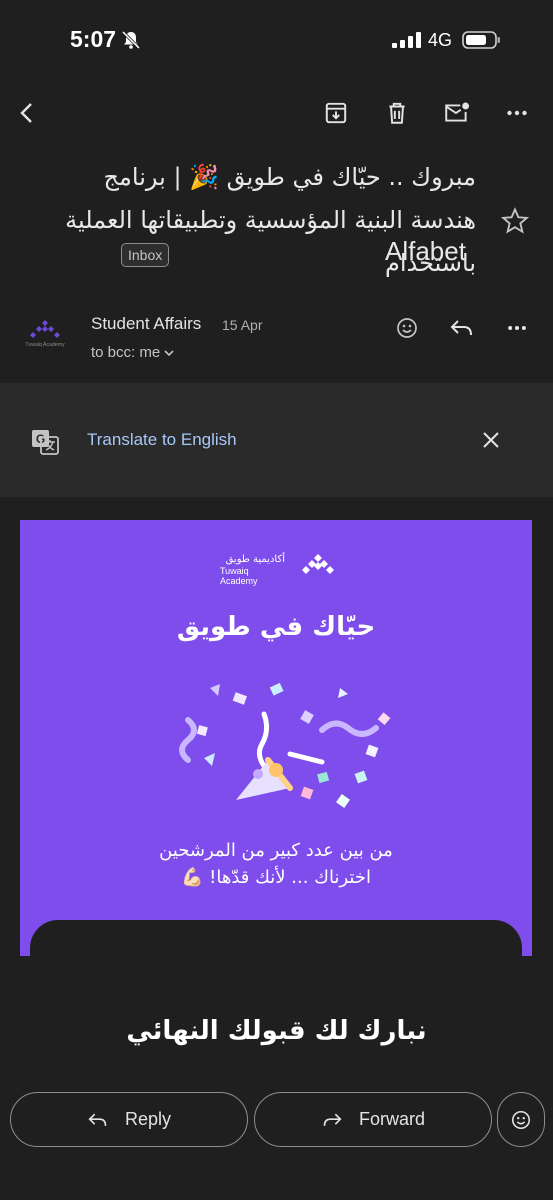 Image resolution: width=553 pixels, height=1200 pixels. What do you see at coordinates (169, 353) in the screenshot?
I see `chevron-down-icon` at bounding box center [169, 353].